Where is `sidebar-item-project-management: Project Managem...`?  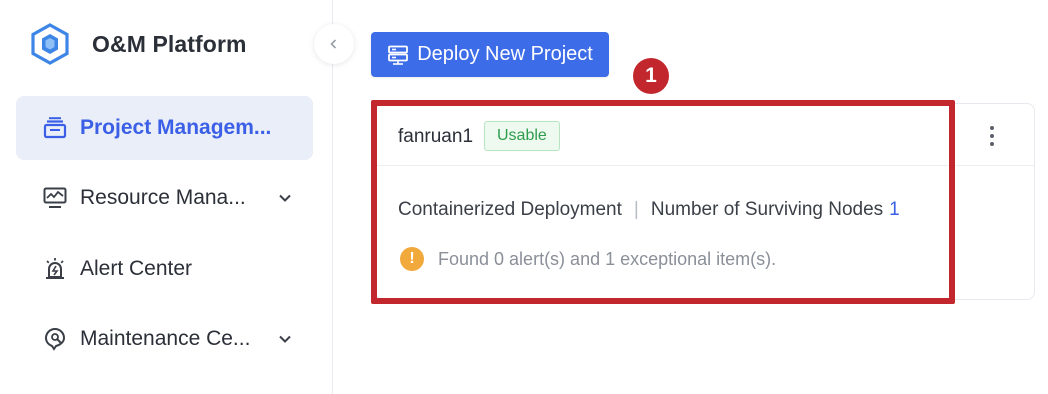 sidebar-item-project-management: Project Managem... is located at coordinates (164, 128).